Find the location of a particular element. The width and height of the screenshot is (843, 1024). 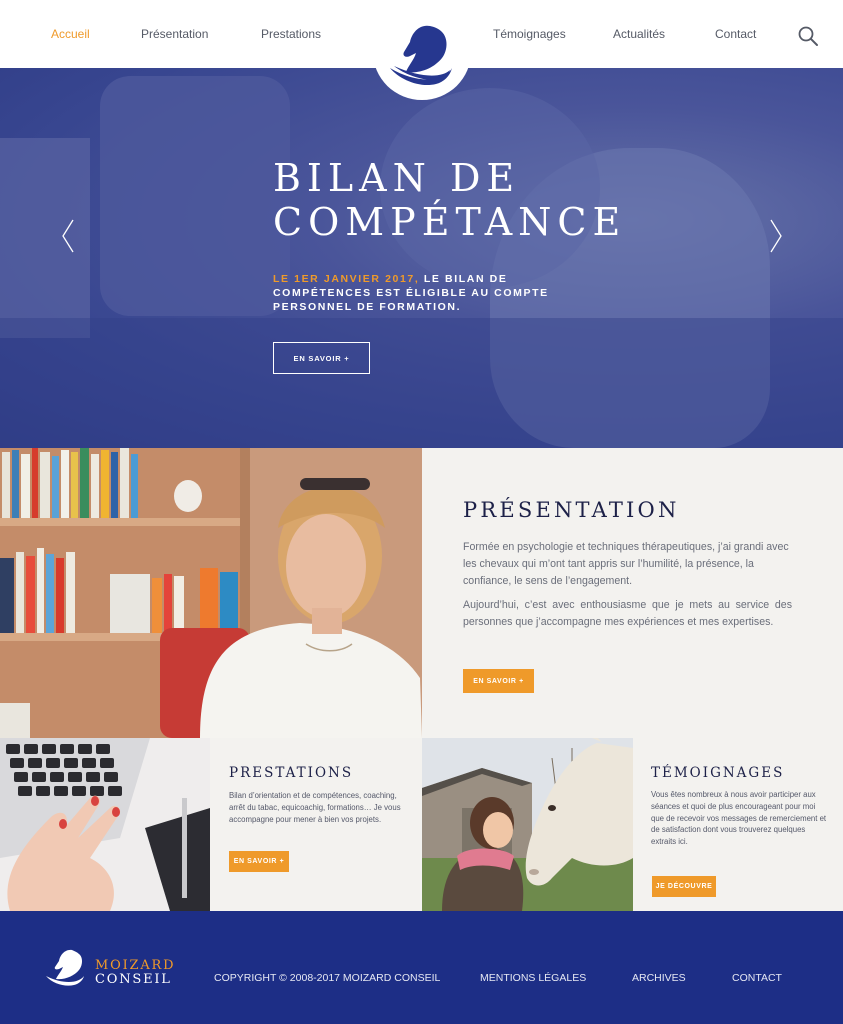

hero-title-line2: COMPÉTANCE is located at coordinates (450, 222).